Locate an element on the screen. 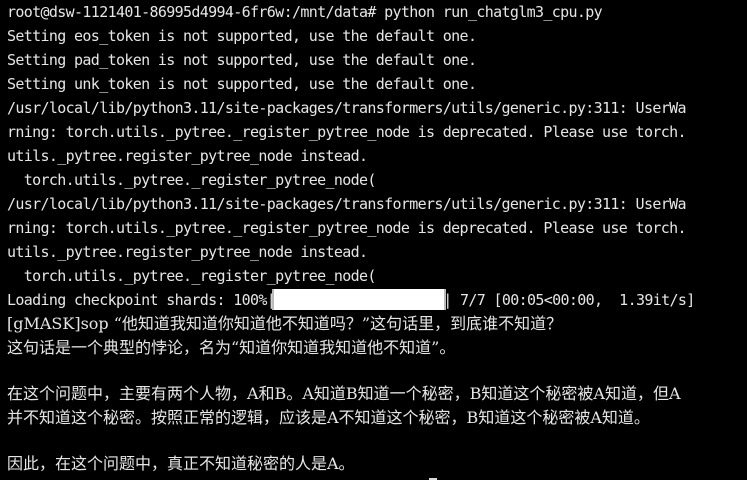 The width and height of the screenshot is (747, 480). progress-bar is located at coordinates (359, 299).